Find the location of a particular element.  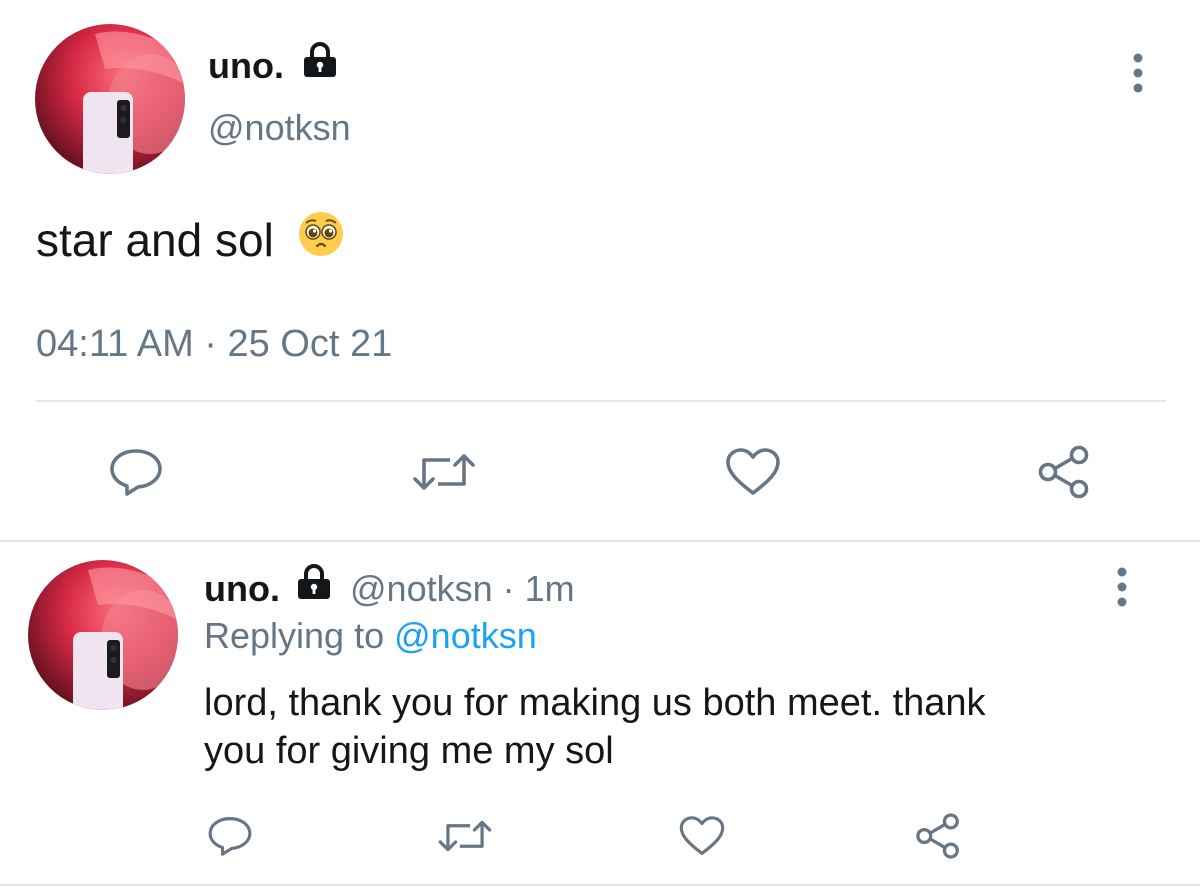

timestamp: 04:11 AM · 25 Oct 21 is located at coordinates (214, 344).